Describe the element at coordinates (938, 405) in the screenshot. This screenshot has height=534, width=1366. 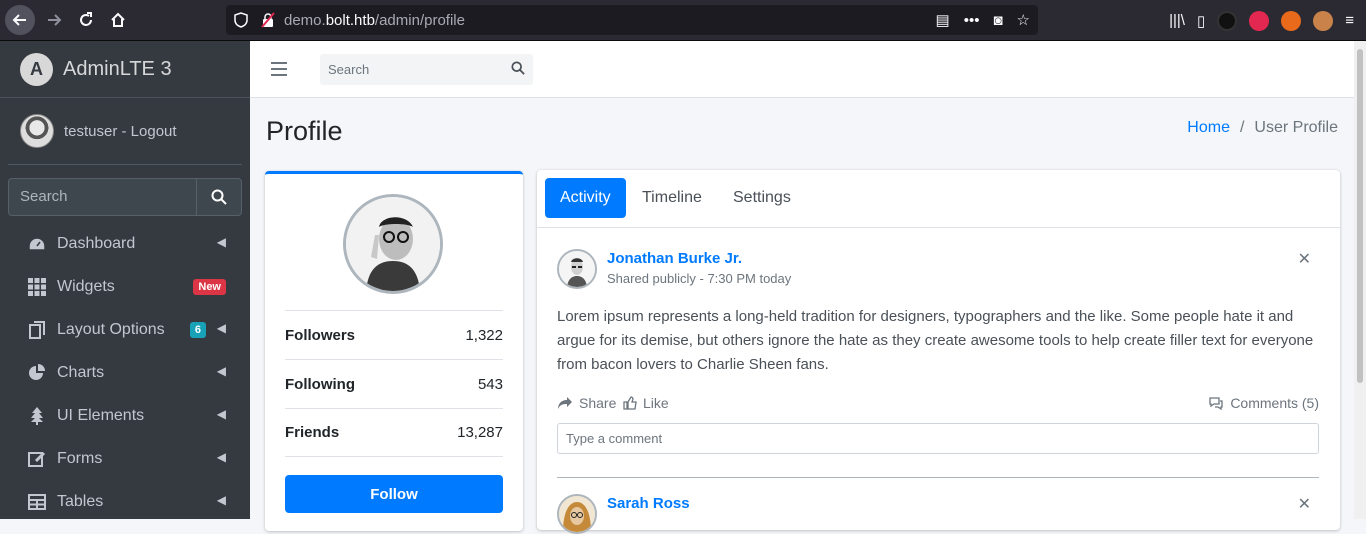
I see `post-actions: Share Like Comments (5)` at that location.